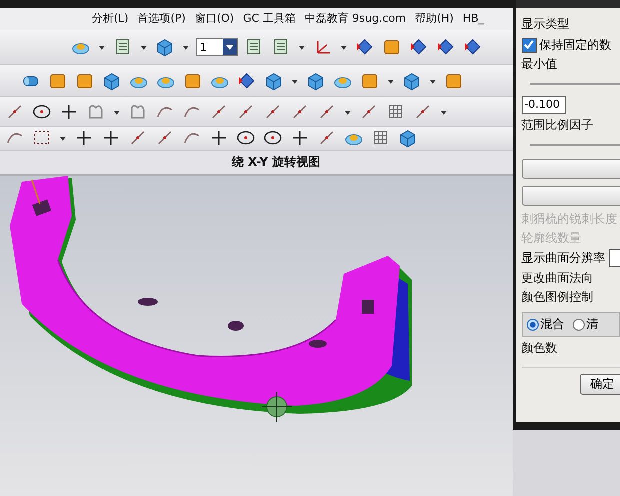 The width and height of the screenshot is (620, 496). I want to click on option-label: 范围比例因子, so click(558, 125).